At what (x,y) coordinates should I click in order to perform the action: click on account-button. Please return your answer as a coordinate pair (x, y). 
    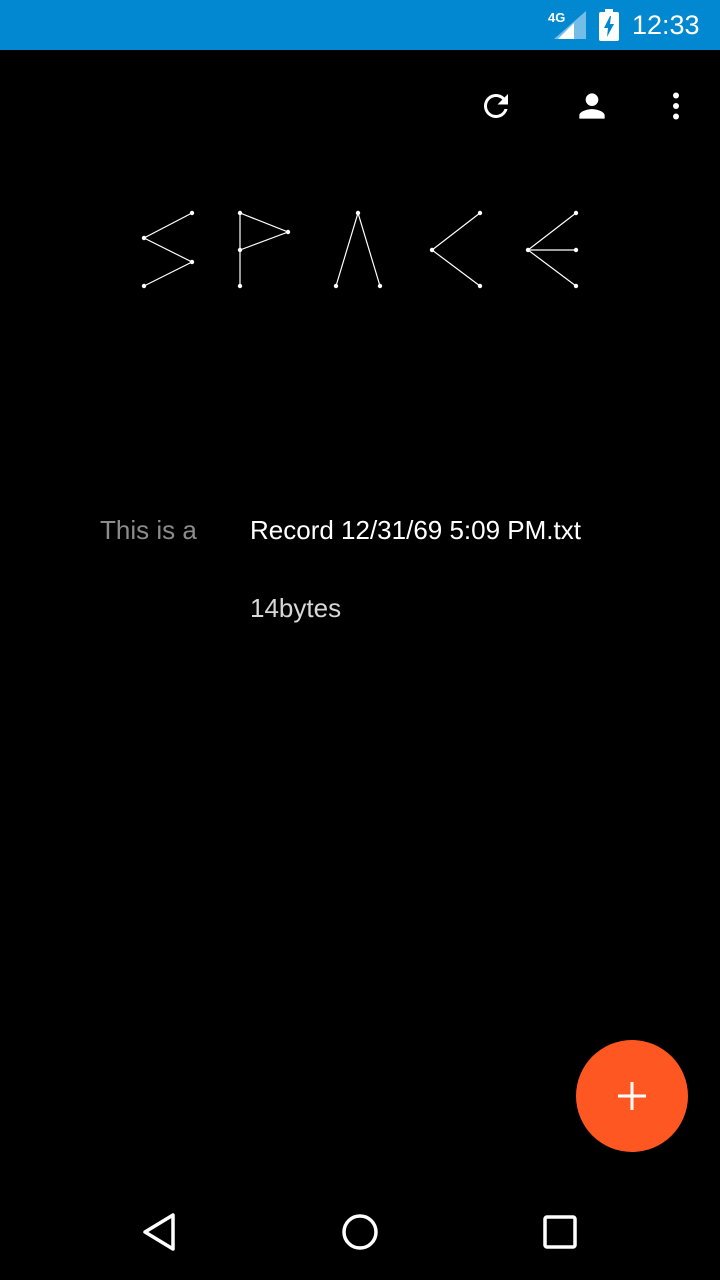
    Looking at the image, I should click on (592, 106).